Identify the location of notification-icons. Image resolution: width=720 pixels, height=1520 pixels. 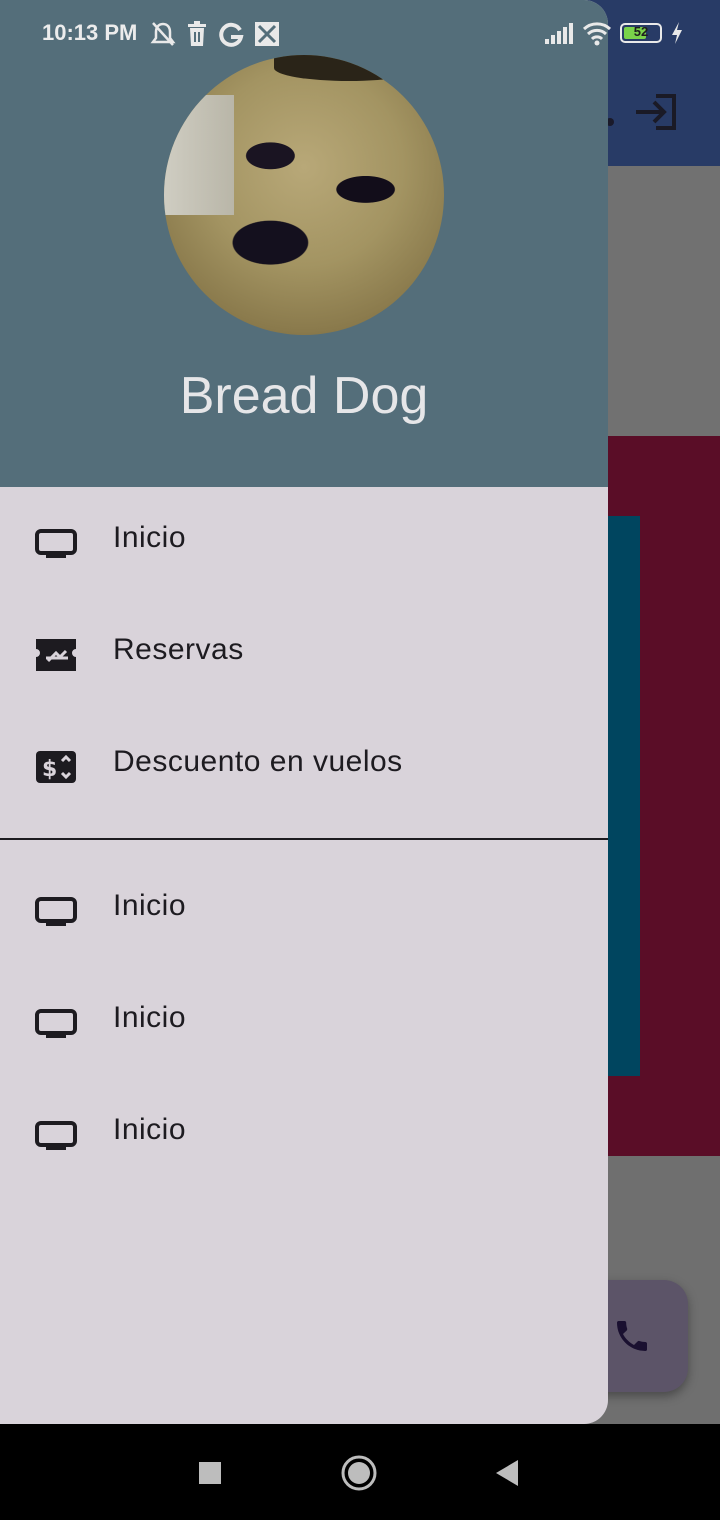
(215, 34).